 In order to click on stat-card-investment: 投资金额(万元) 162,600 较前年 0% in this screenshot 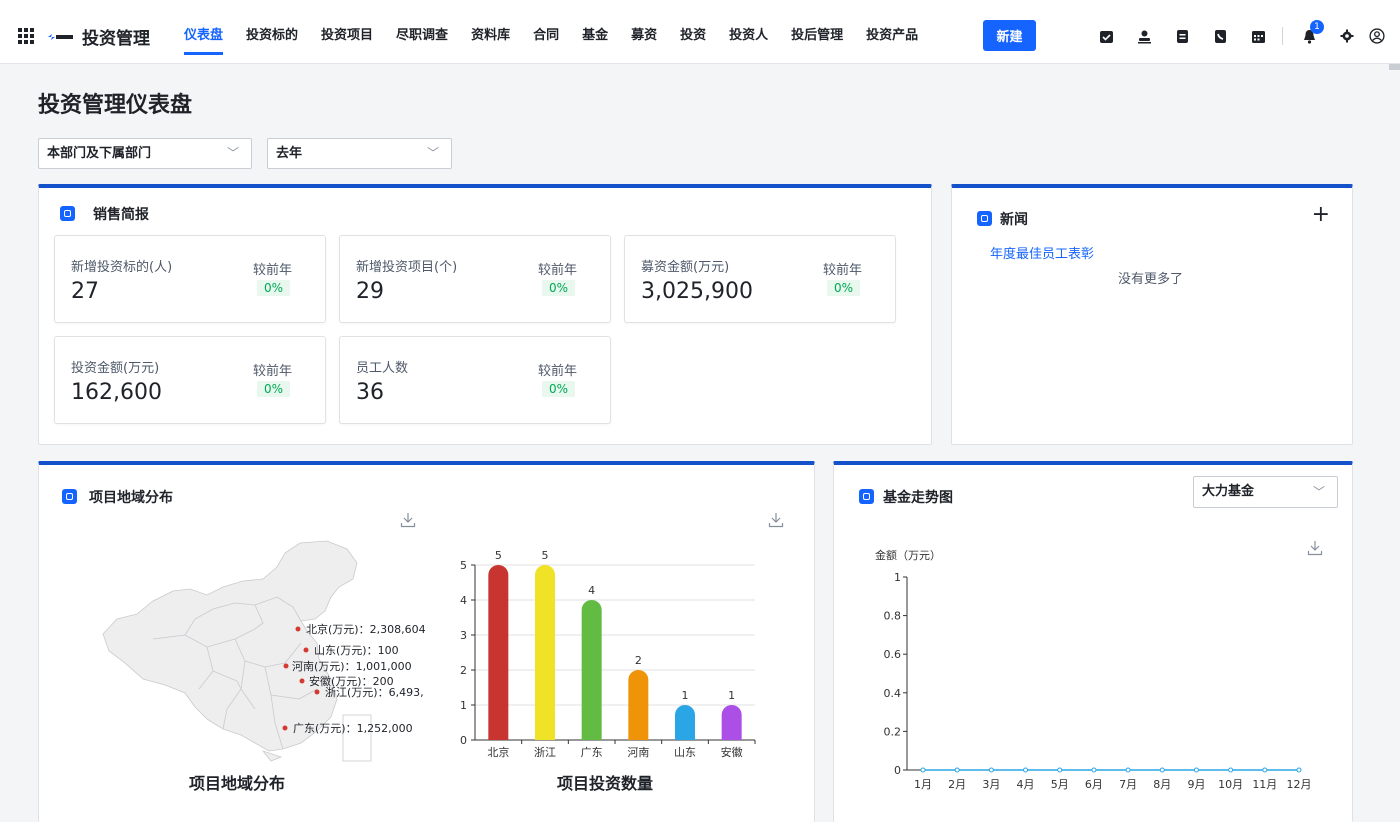, I will do `click(190, 380)`.